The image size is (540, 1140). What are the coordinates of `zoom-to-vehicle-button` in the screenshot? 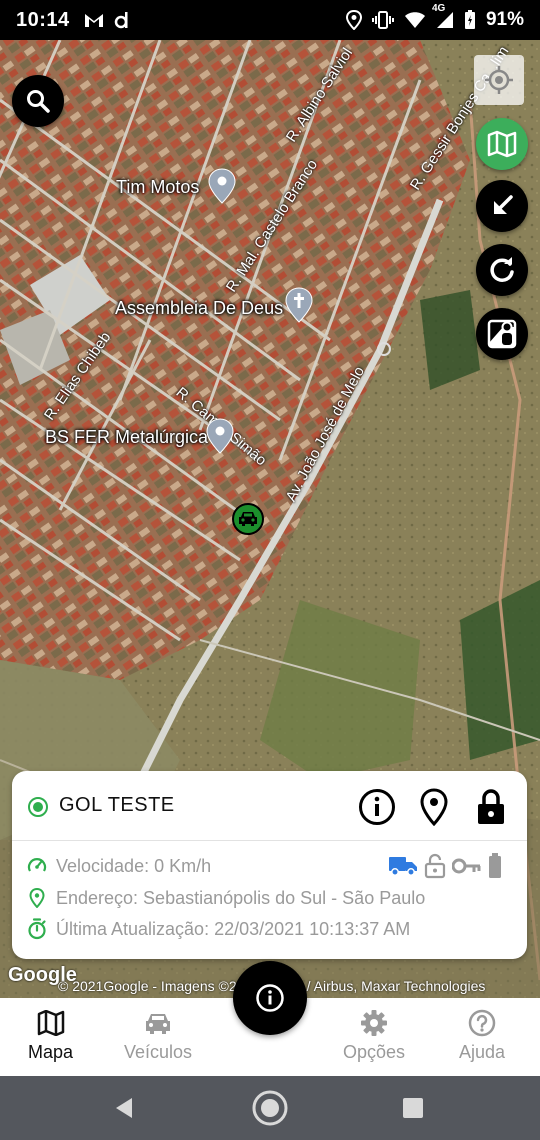 It's located at (502, 206).